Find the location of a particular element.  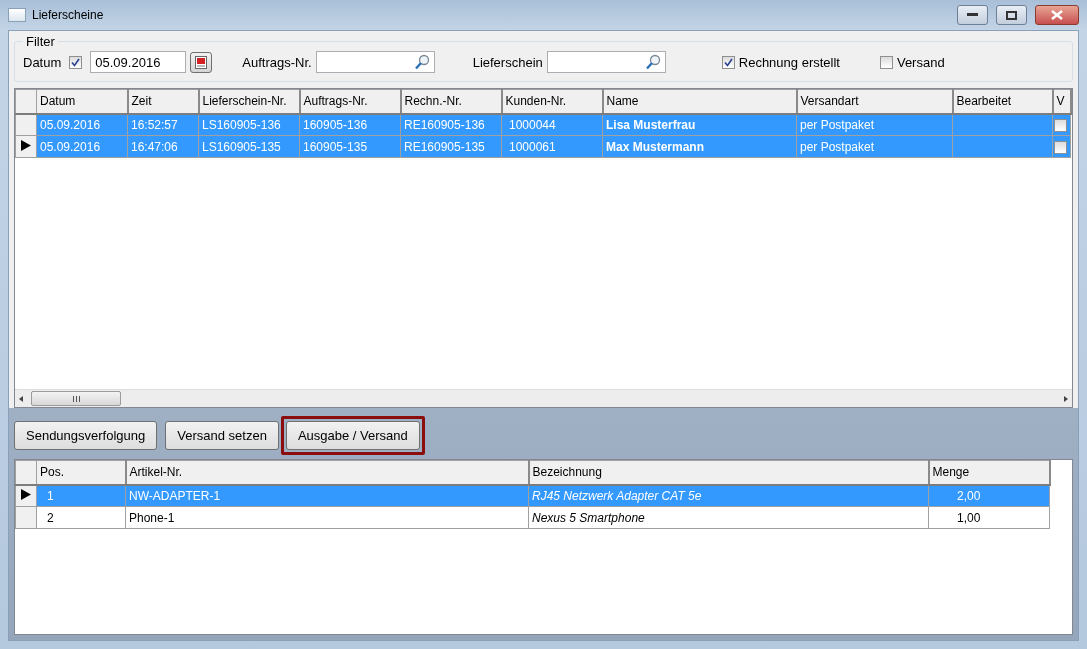

column-header: Auftrags-Nr. is located at coordinates (350, 101).